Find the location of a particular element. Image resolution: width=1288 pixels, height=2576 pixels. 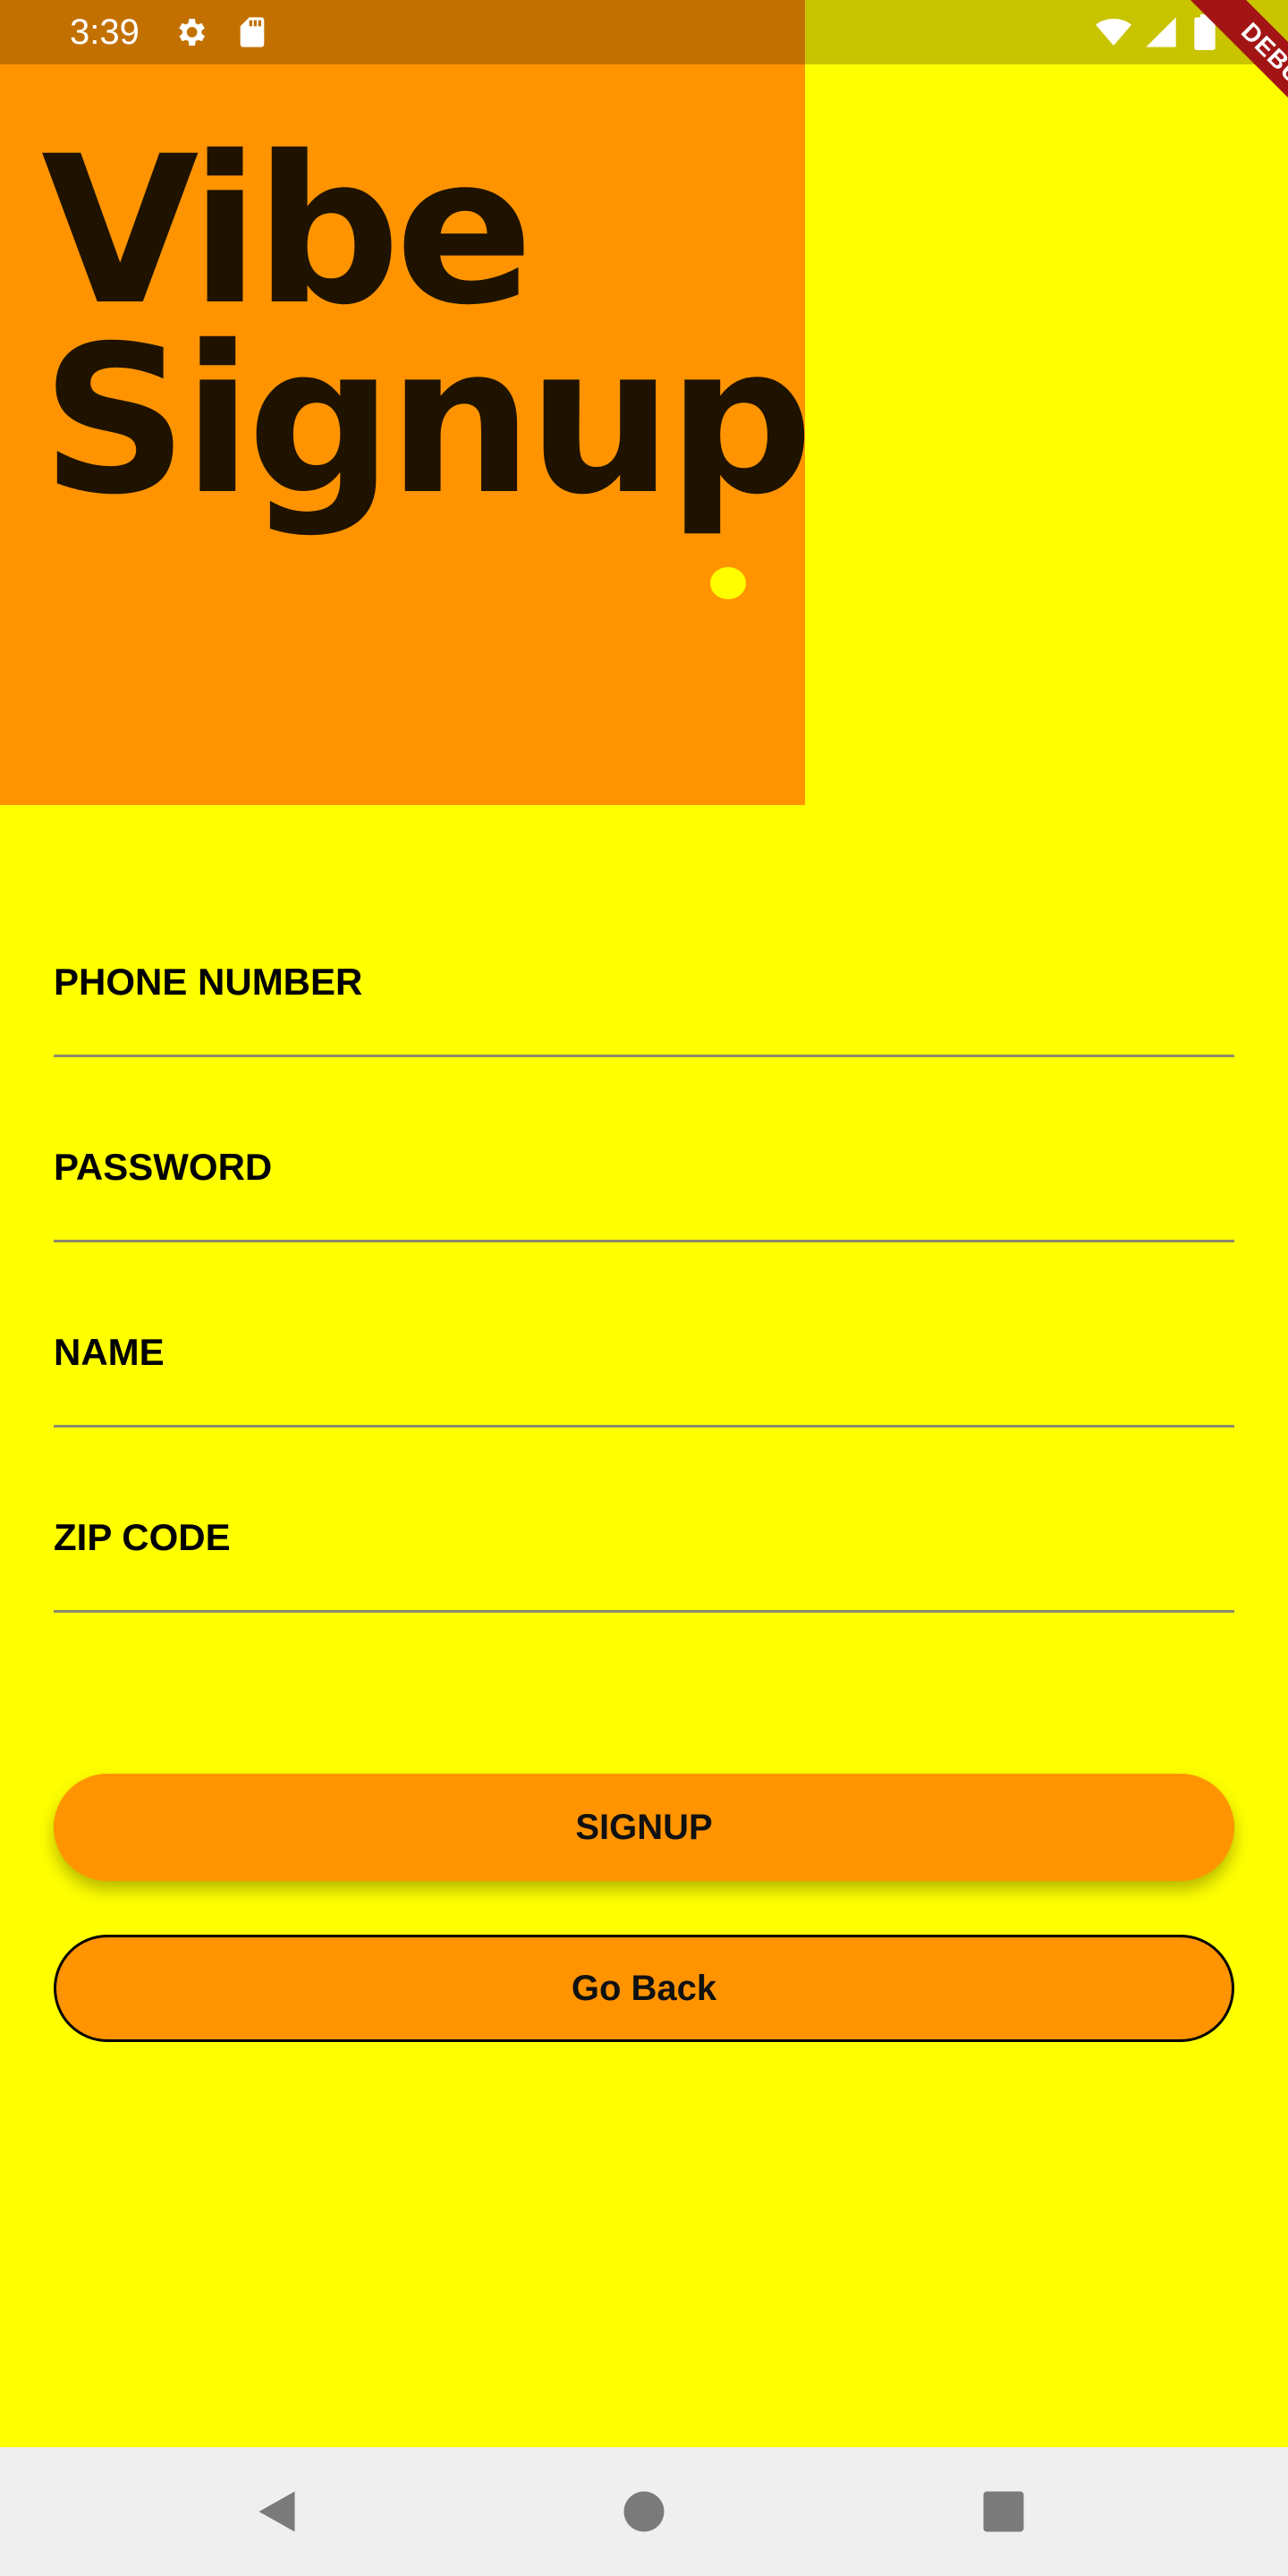

recents-square-icon is located at coordinates (1003, 2511).